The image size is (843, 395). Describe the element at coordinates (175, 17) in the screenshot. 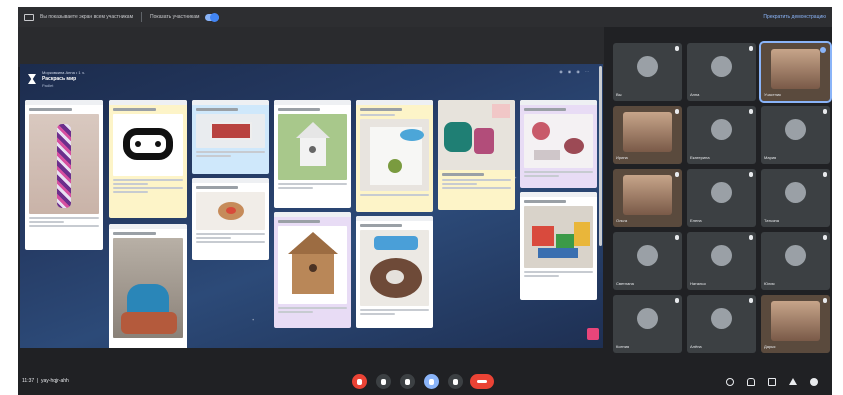

I see `show-to-participants-label: Показать участникам` at that location.